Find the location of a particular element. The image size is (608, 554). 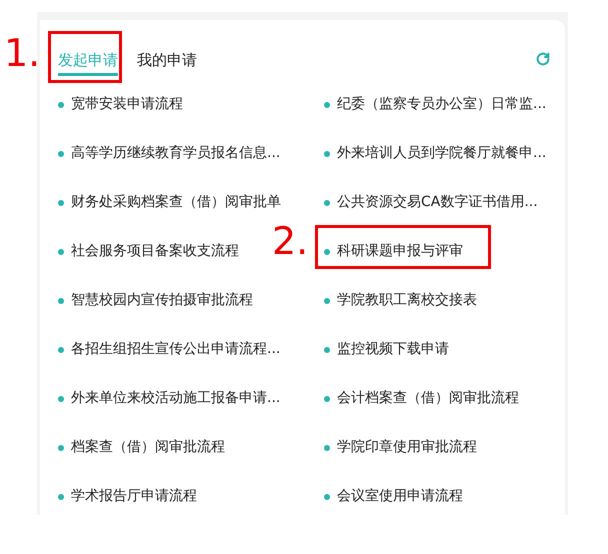

process-link: 档案查（借）阅审批流程 is located at coordinates (148, 447).